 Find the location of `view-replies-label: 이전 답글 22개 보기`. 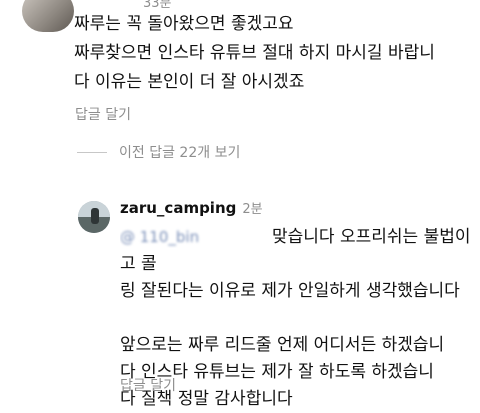

view-replies-label: 이전 답글 22개 보기 is located at coordinates (180, 153).